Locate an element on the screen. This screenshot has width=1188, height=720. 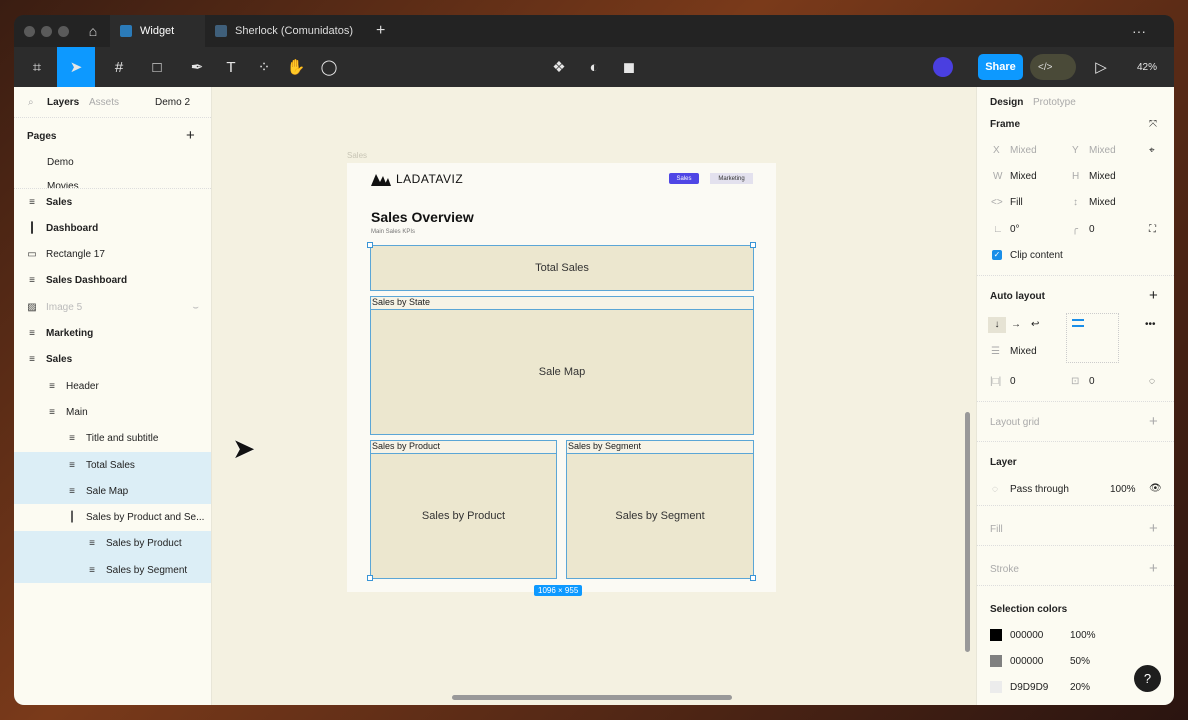
main-menu-icon: ⌗ is located at coordinates (37, 67).